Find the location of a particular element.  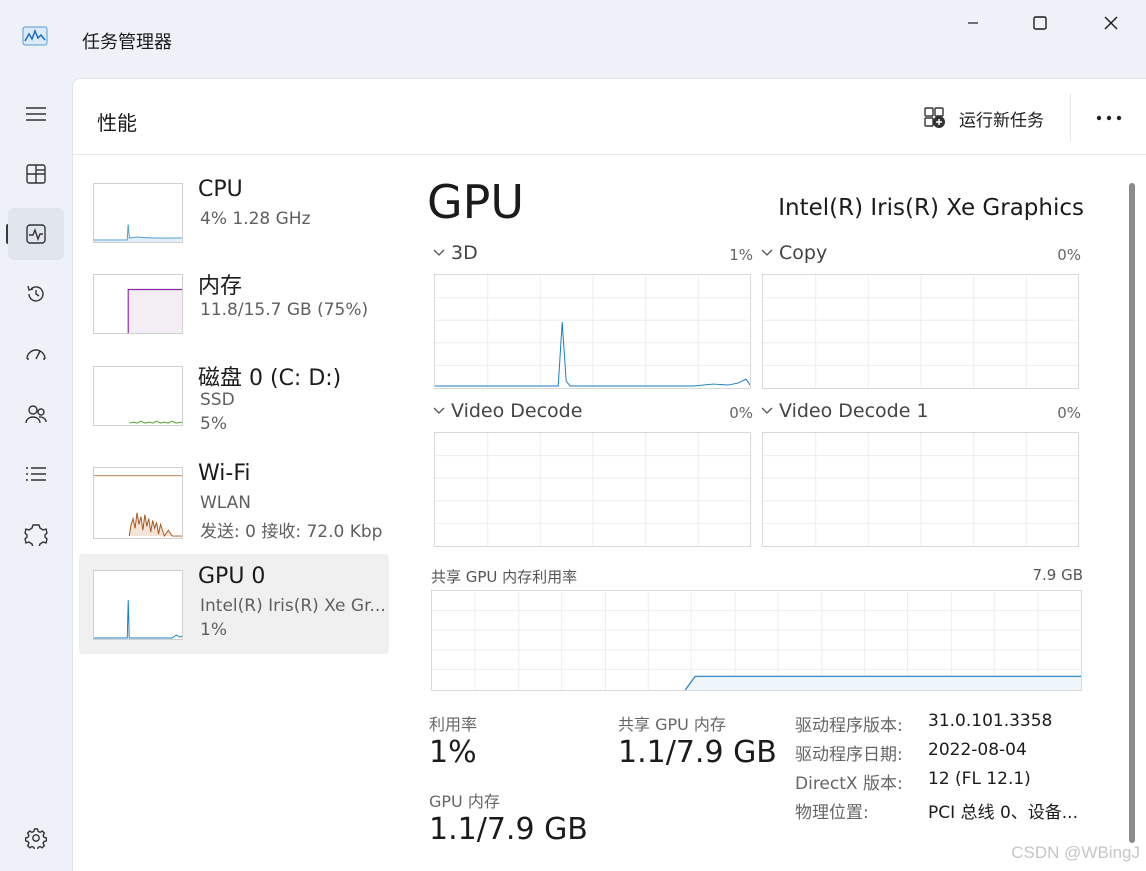

driver-date-value: 2022-08-04 is located at coordinates (977, 750).